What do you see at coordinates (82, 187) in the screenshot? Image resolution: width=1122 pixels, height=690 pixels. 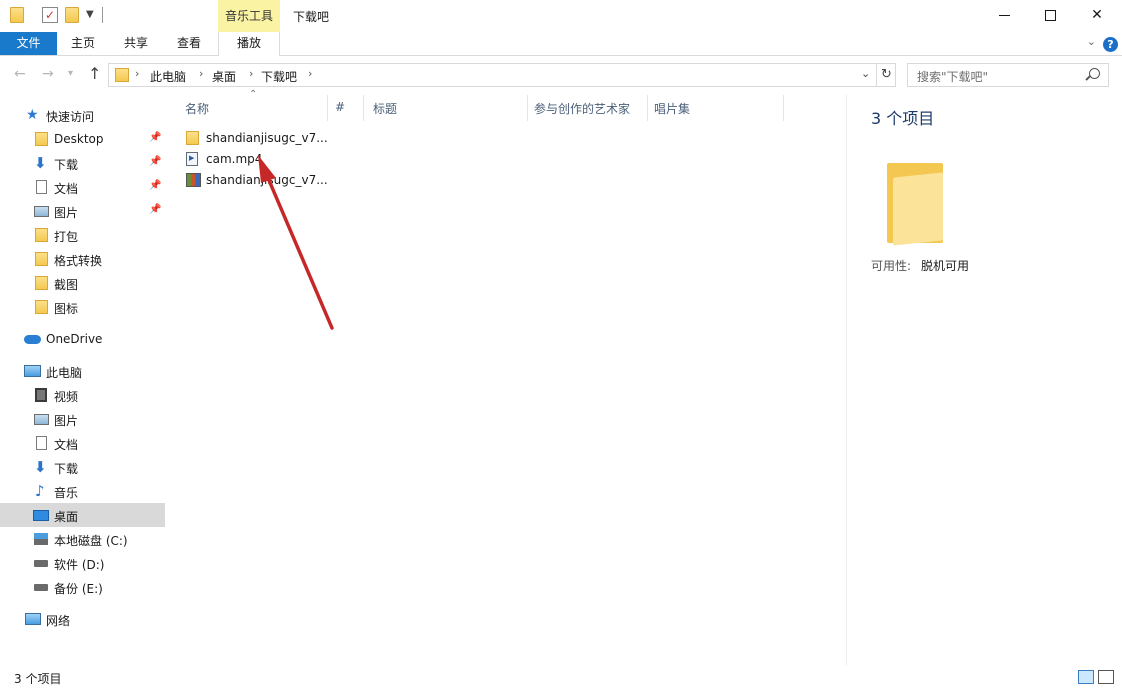 I see `nav-documents: 文档 📌` at bounding box center [82, 187].